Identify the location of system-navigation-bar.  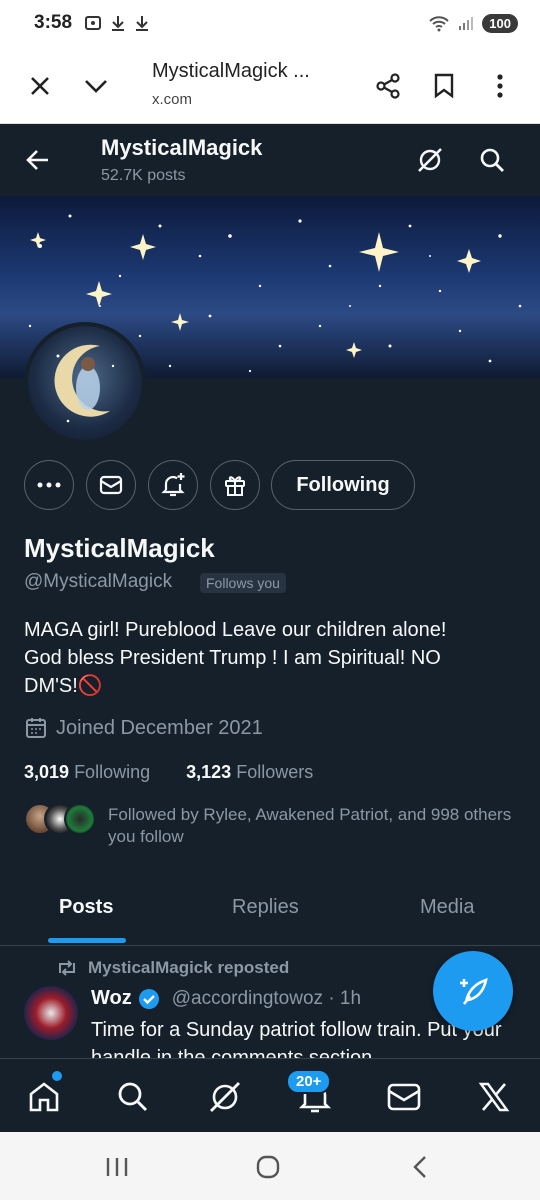
(270, 1166).